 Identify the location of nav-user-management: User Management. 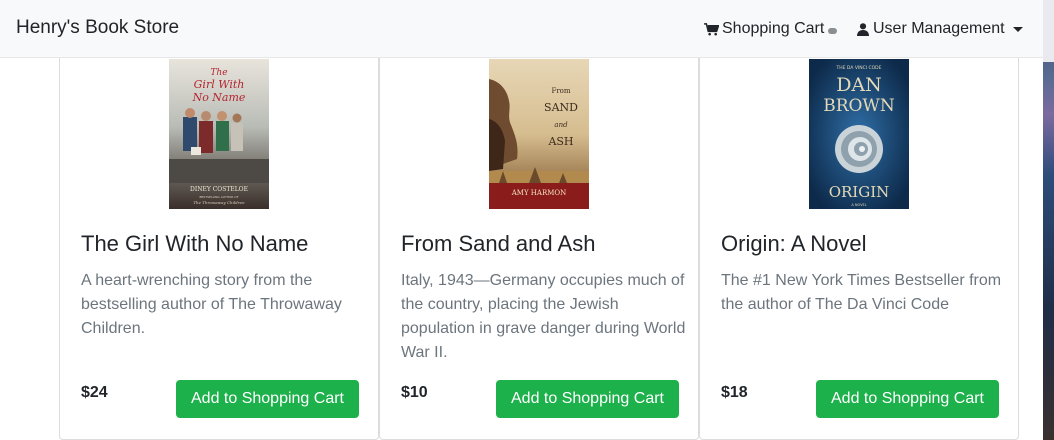
(940, 29).